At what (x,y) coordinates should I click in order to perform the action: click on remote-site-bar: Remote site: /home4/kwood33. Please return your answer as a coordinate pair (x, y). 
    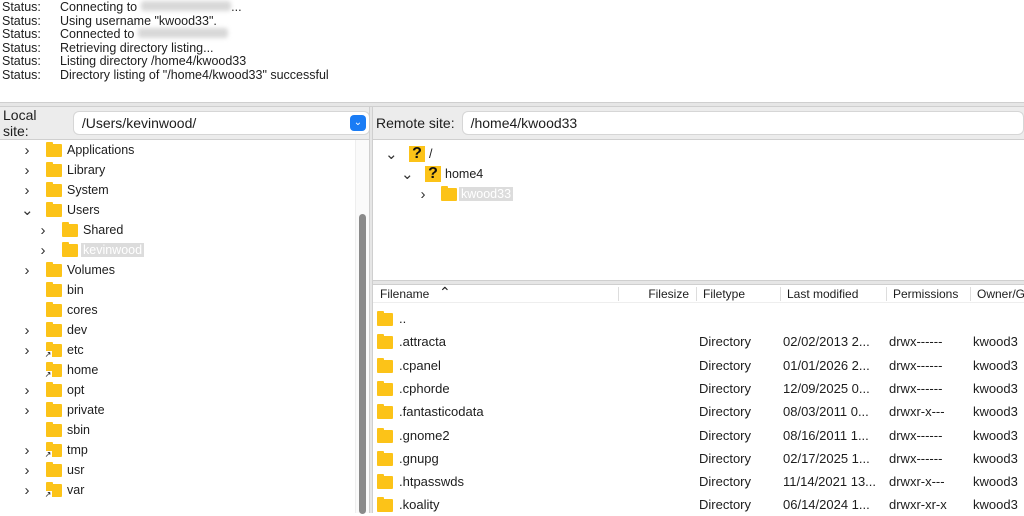
    Looking at the image, I should click on (698, 123).